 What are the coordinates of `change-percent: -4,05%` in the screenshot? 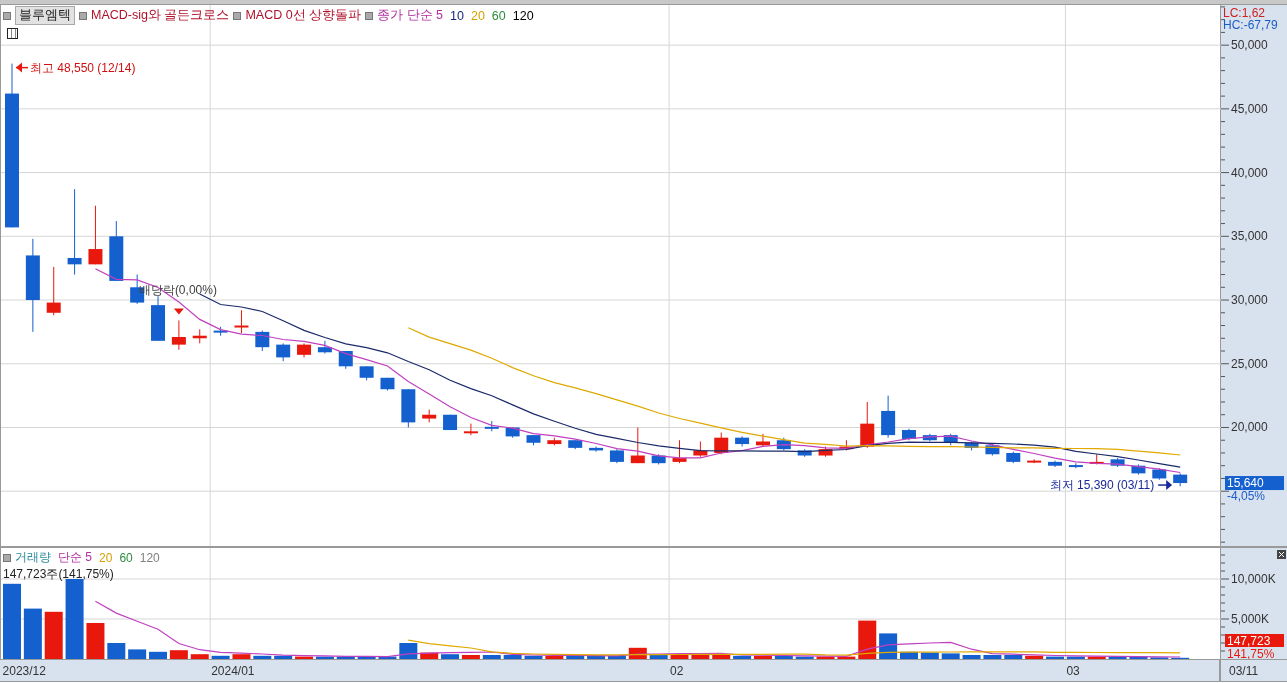 It's located at (1246, 496).